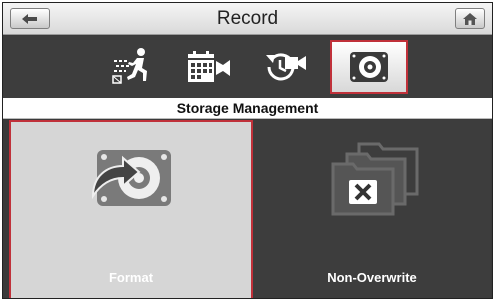  Describe the element at coordinates (129, 66) in the screenshot. I see `motion-detection-icon` at that location.